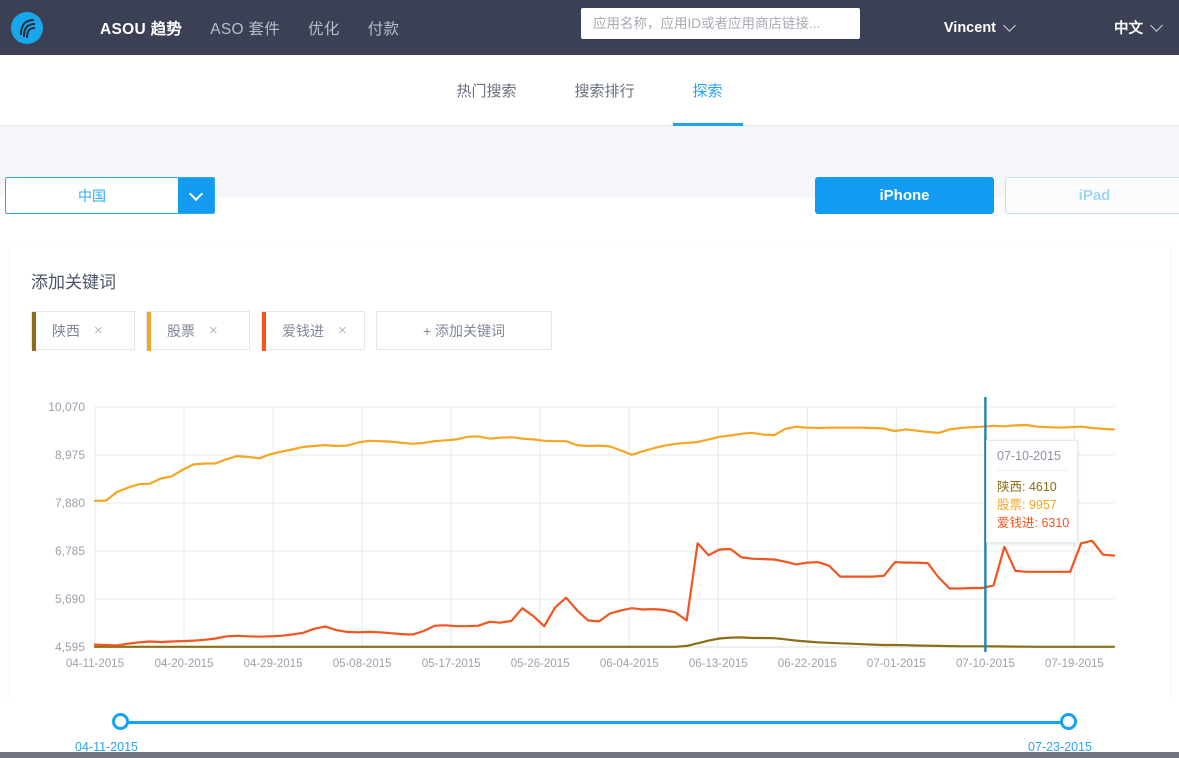  I want to click on tooltip-row-gupiao: 股票: 9957, so click(1027, 505).